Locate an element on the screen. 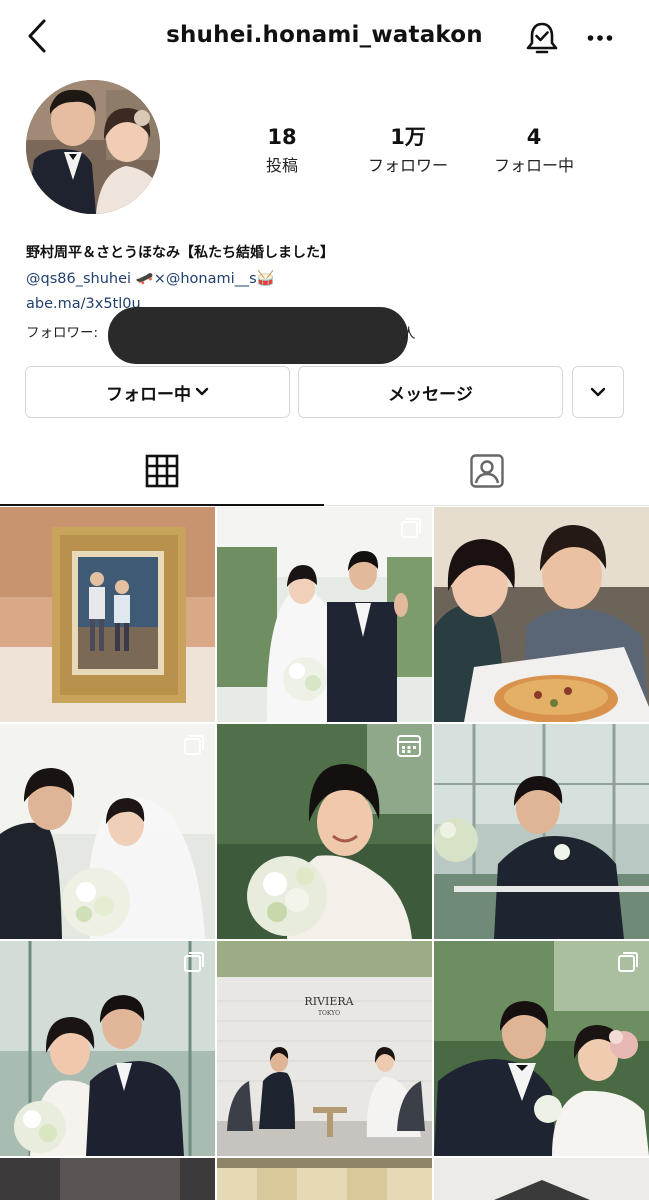 The width and height of the screenshot is (649, 1200). reel-icon is located at coordinates (409, 746).